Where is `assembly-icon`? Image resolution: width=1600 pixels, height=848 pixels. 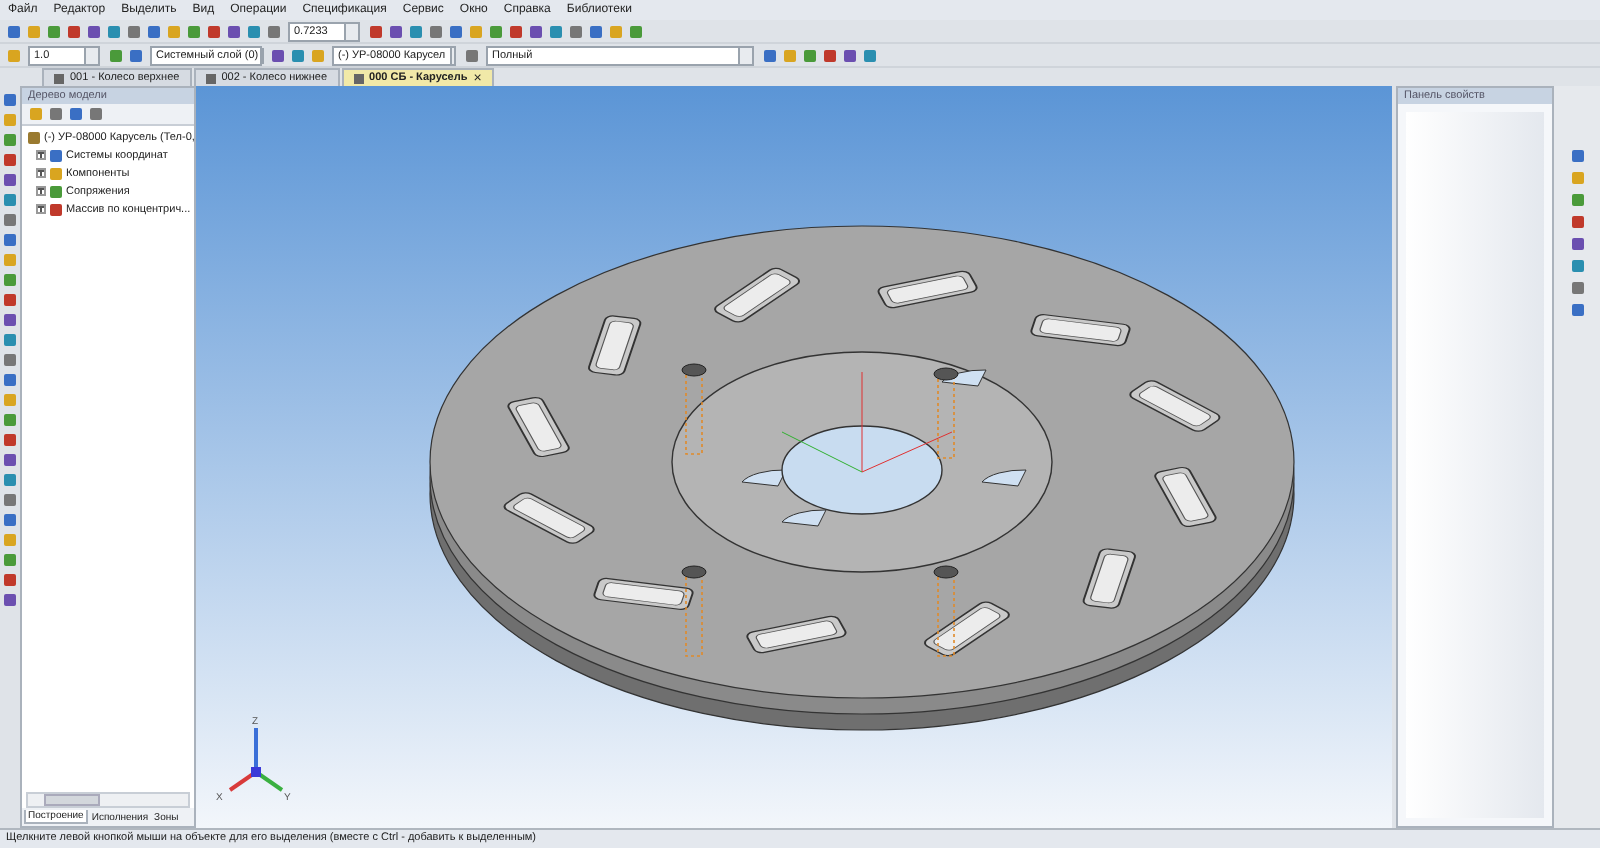 assembly-icon is located at coordinates (34, 137).